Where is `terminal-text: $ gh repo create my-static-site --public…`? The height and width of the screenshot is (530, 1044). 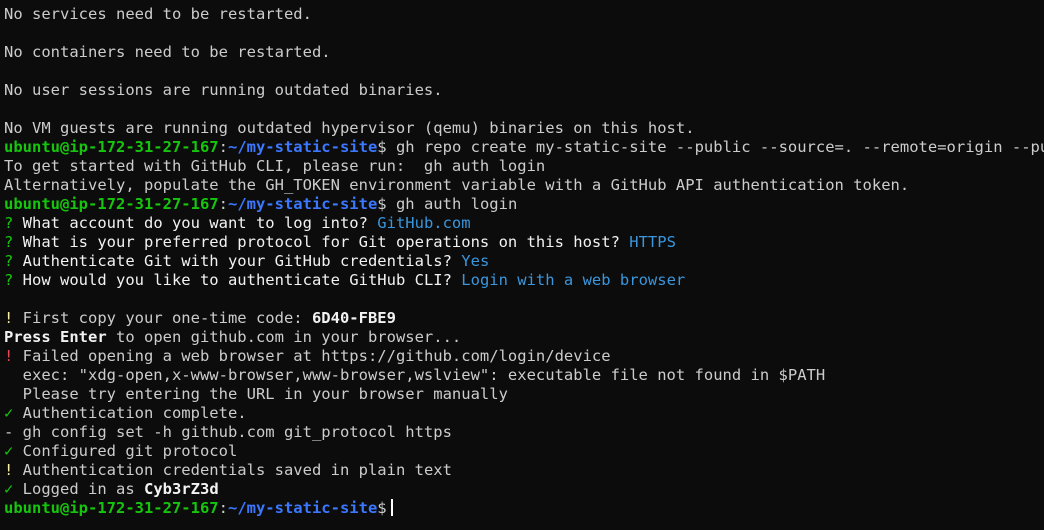 terminal-text: $ gh repo create my-static-site --public… is located at coordinates (710, 147).